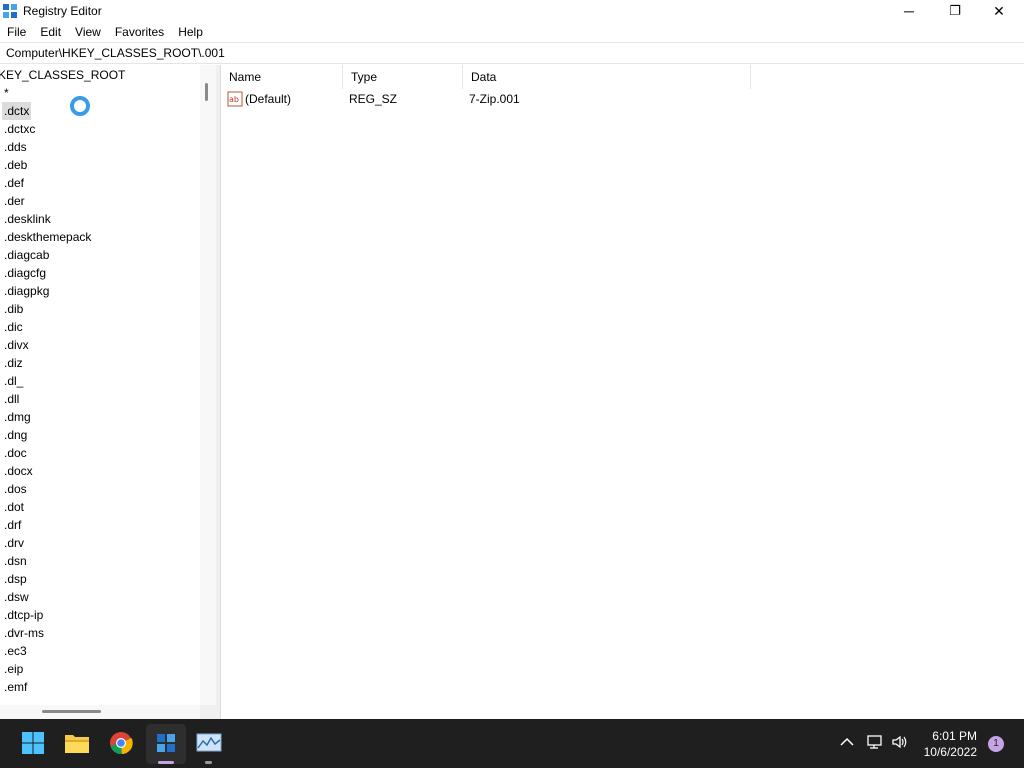 Image resolution: width=1024 pixels, height=768 pixels. I want to click on tree-item: .dds, so click(15, 147).